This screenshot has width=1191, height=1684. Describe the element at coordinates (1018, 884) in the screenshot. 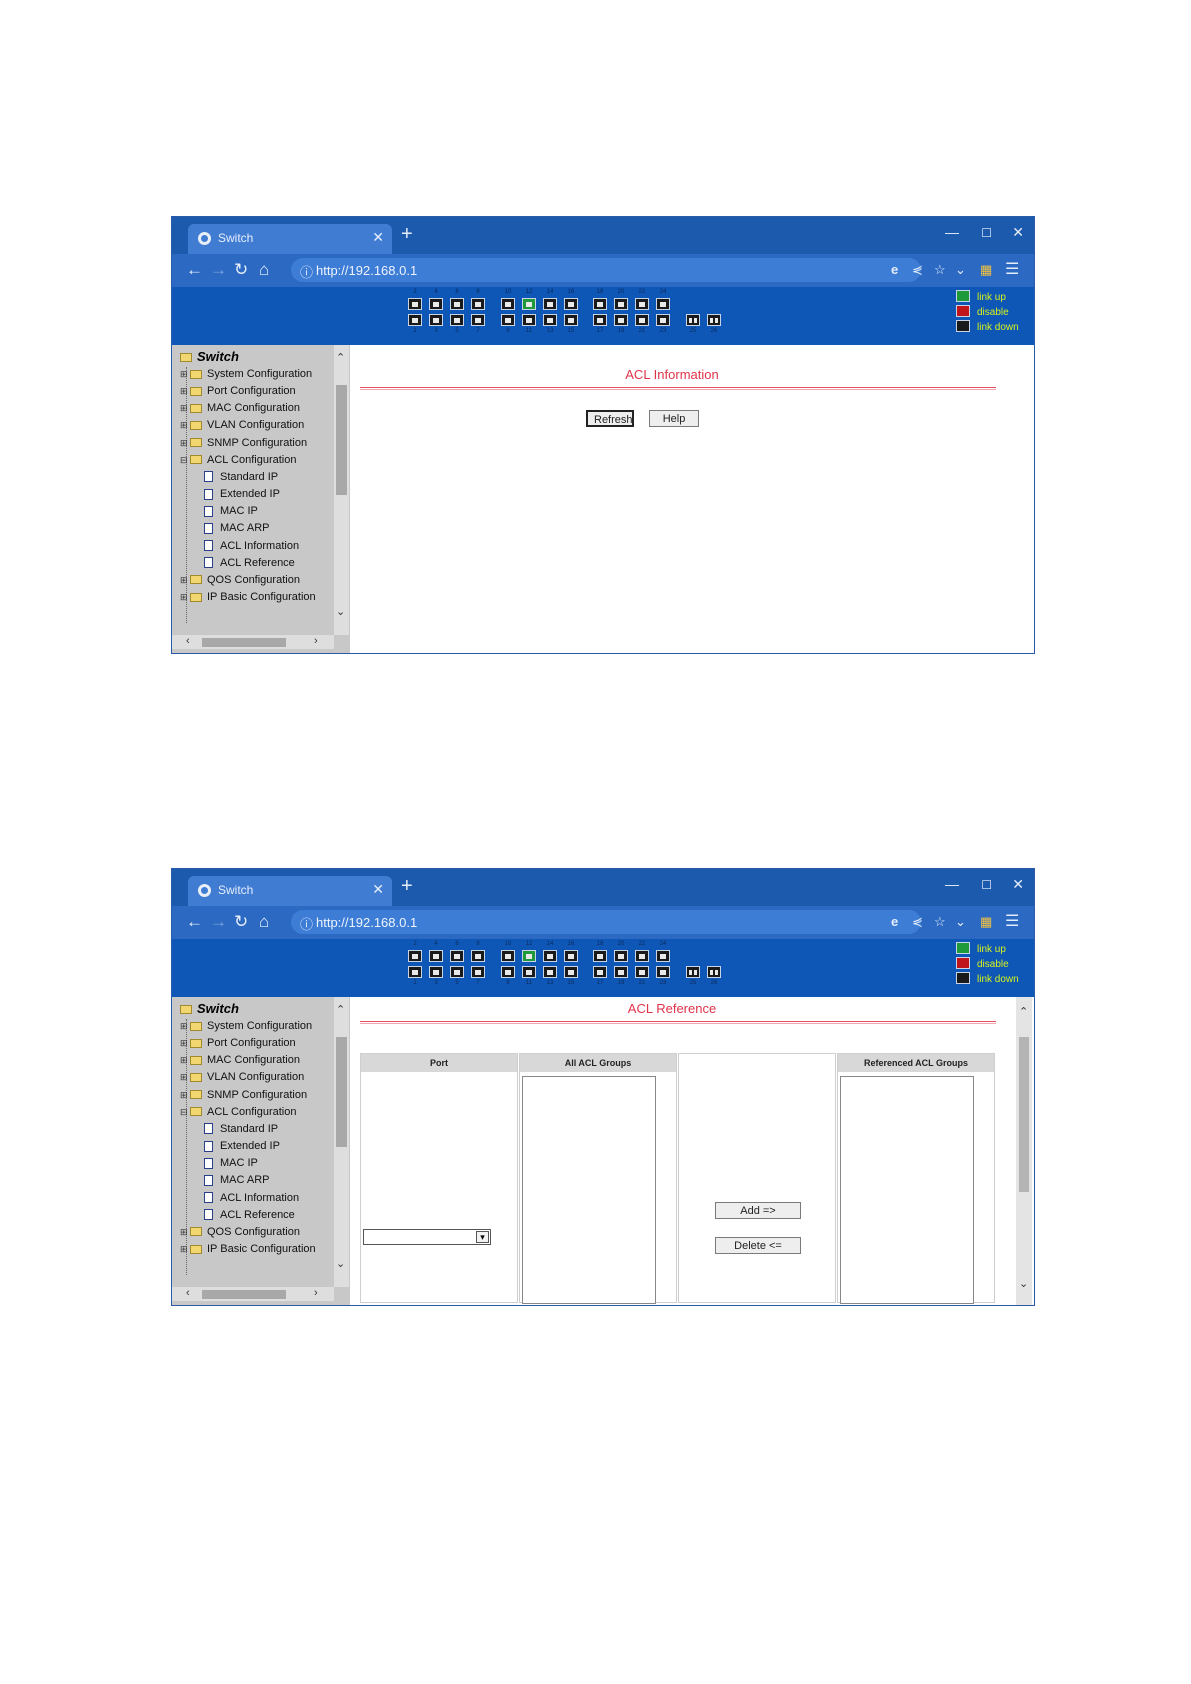

I see `close-window-icon: ✕` at that location.